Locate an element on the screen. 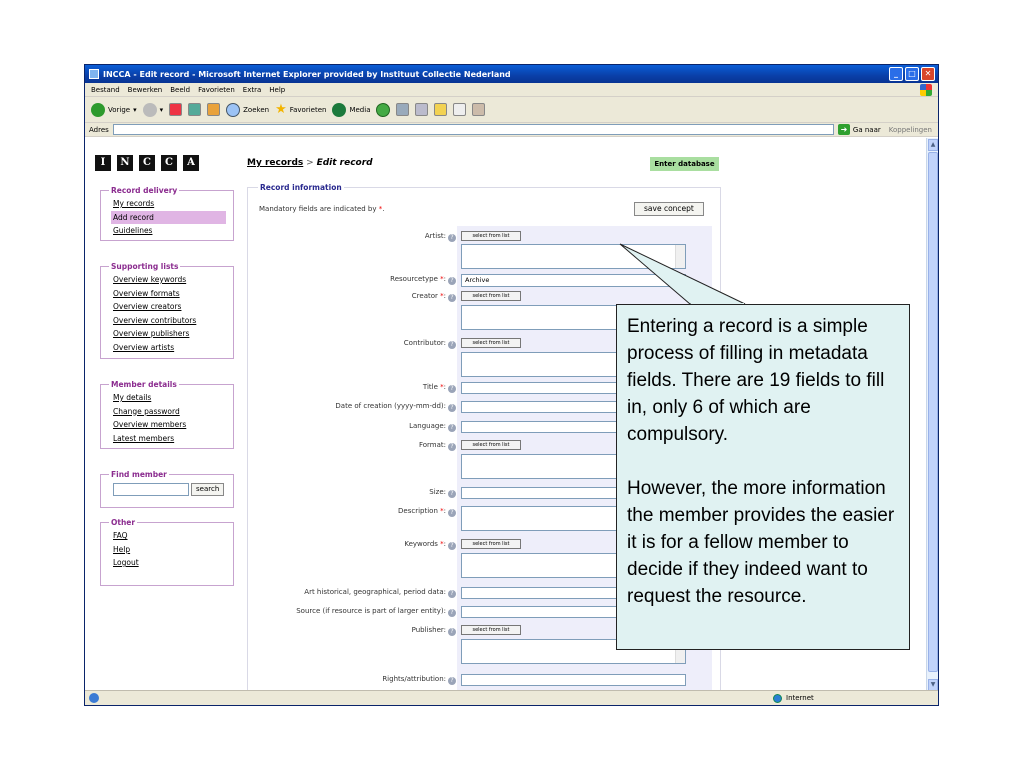 This screenshot has height=768, width=1024. sidebar-overview-publishers: Overview publishers is located at coordinates (169, 334).